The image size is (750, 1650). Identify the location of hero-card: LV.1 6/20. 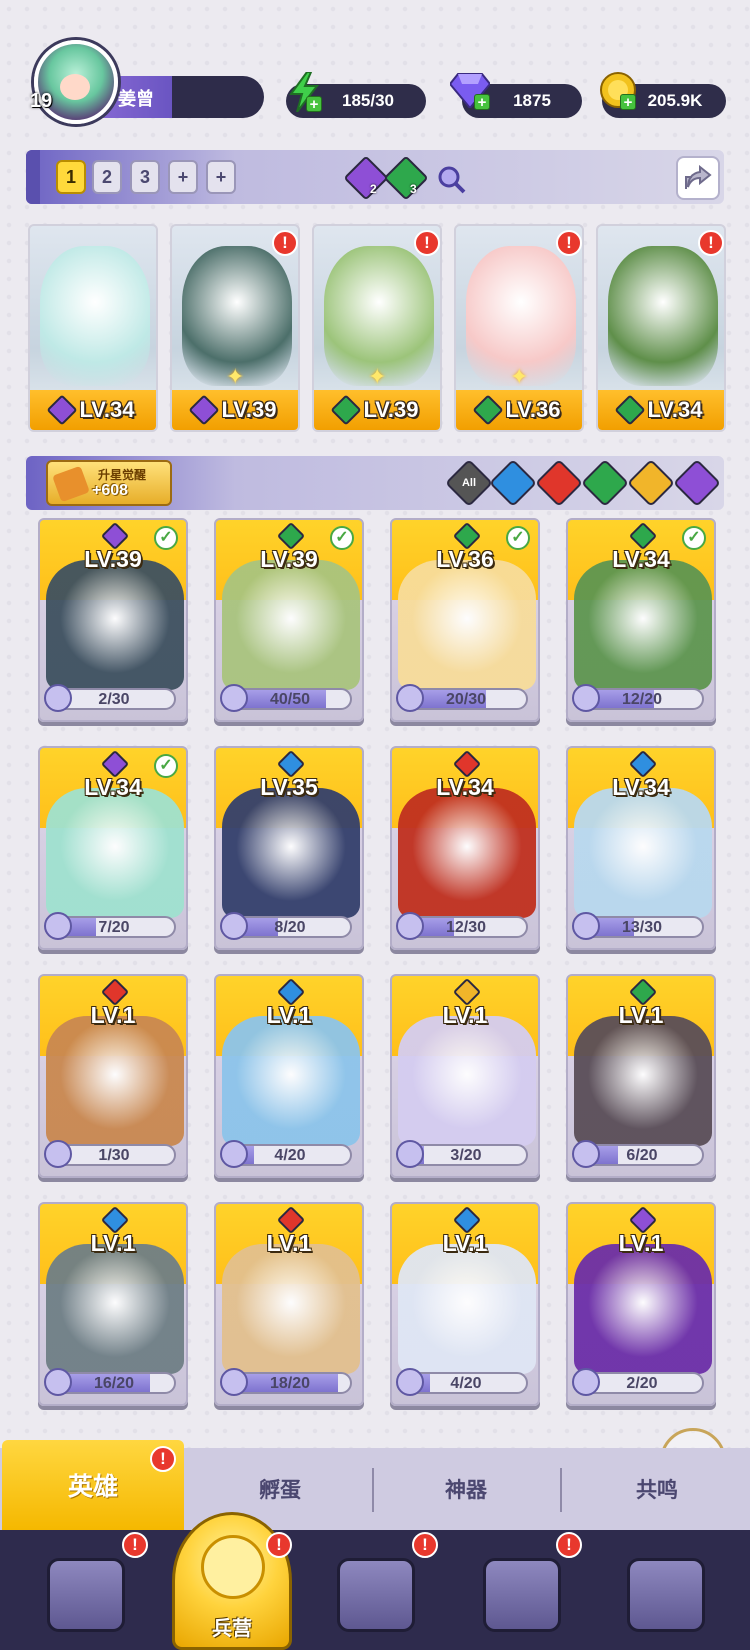
(641, 1076).